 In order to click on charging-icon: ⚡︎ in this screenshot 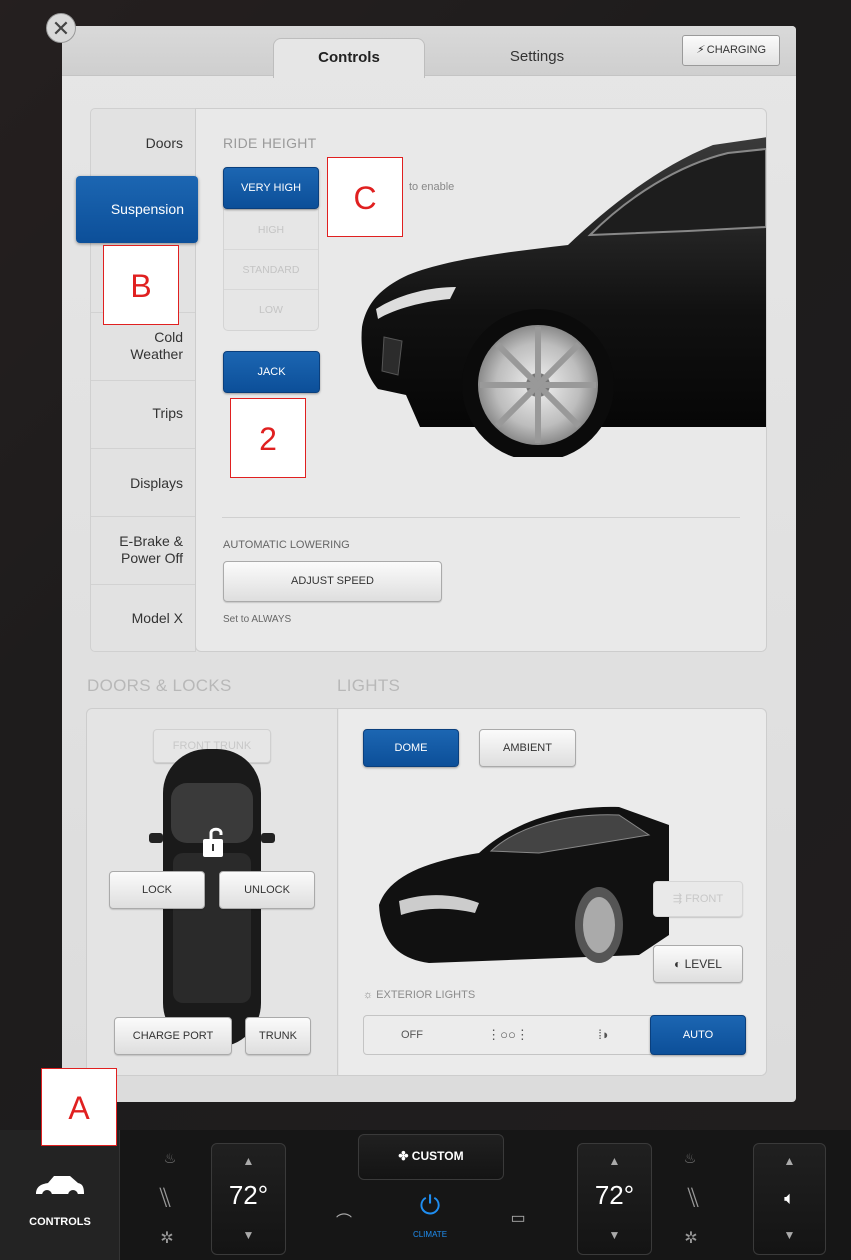, I will do `click(699, 50)`.